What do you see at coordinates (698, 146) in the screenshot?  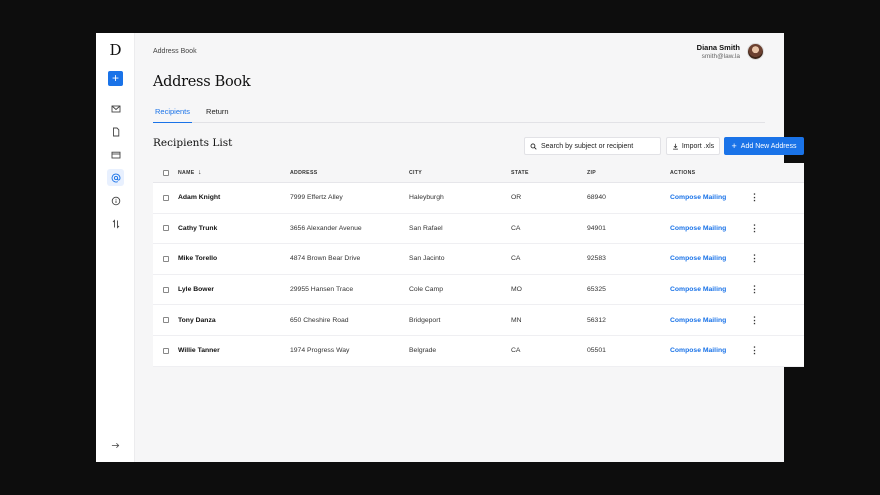 I see `import-label: Import .xls` at bounding box center [698, 146].